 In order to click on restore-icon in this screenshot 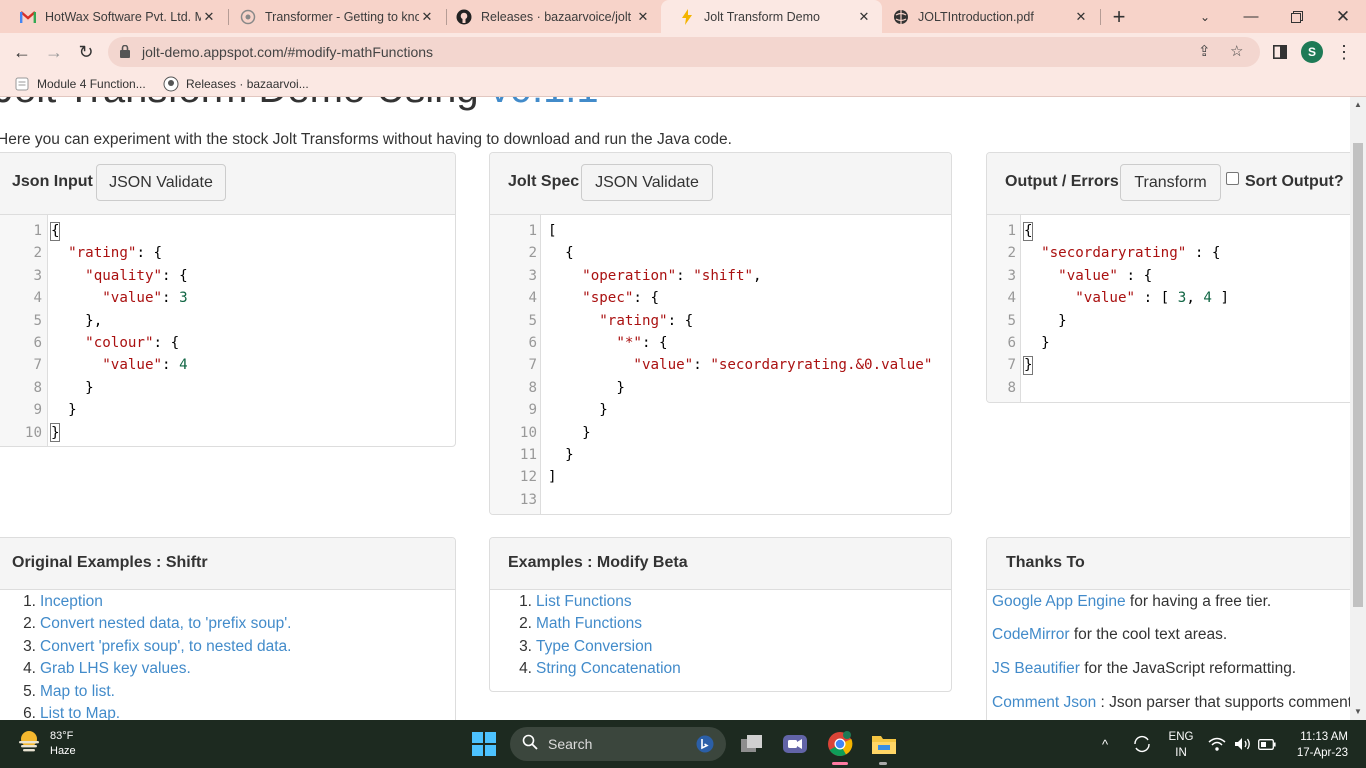, I will do `click(1297, 16)`.